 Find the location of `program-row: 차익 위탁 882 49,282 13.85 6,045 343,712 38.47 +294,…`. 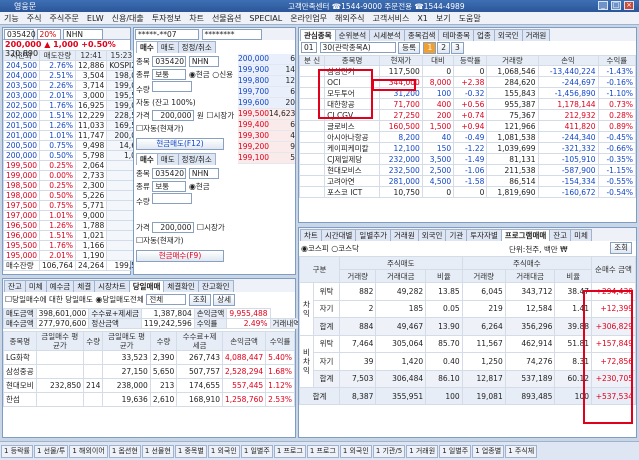

program-row: 차익 위탁 882 49,282 13.85 6,045 343,712 38.47 +294,… is located at coordinates (467, 309).